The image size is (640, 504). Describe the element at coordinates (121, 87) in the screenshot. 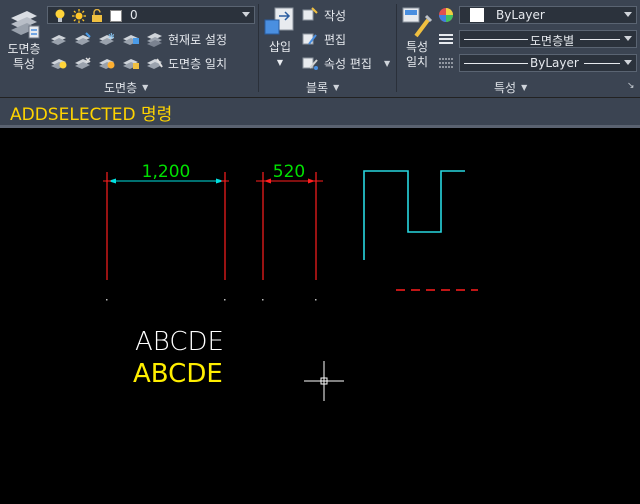

I see `layer-panel-title-text: 도면층` at that location.